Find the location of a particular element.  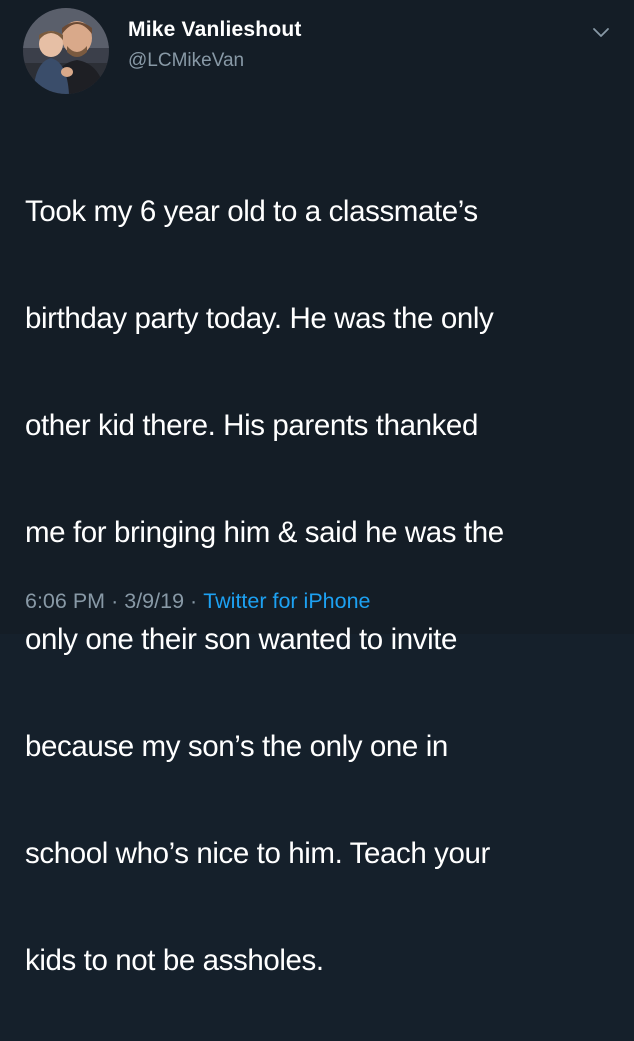

tweet-text-line: school who’s nice to him. Teach your is located at coordinates (257, 853).